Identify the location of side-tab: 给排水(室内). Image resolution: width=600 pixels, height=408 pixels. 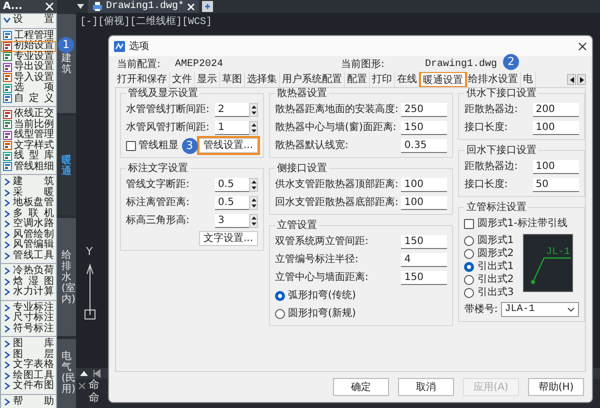
(66, 277).